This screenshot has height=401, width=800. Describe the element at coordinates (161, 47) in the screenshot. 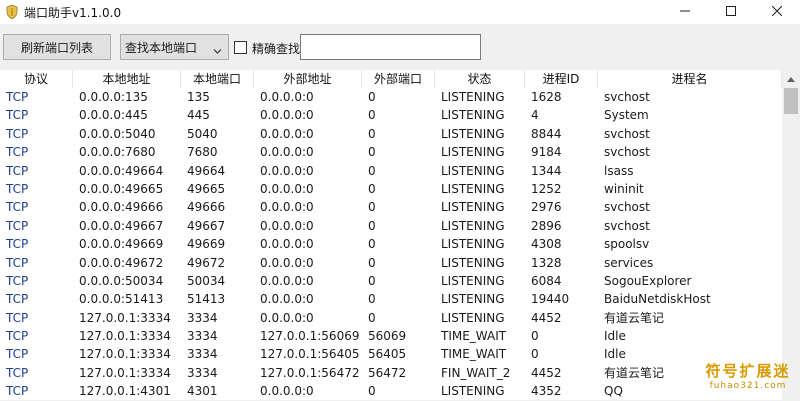

I see `search-mode-value: 查找本地端口` at that location.